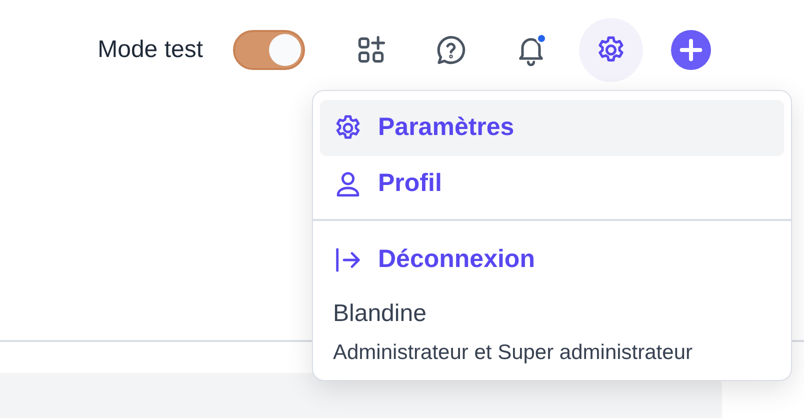 This screenshot has width=804, height=420. I want to click on menu-item: Déconnexion, so click(552, 260).